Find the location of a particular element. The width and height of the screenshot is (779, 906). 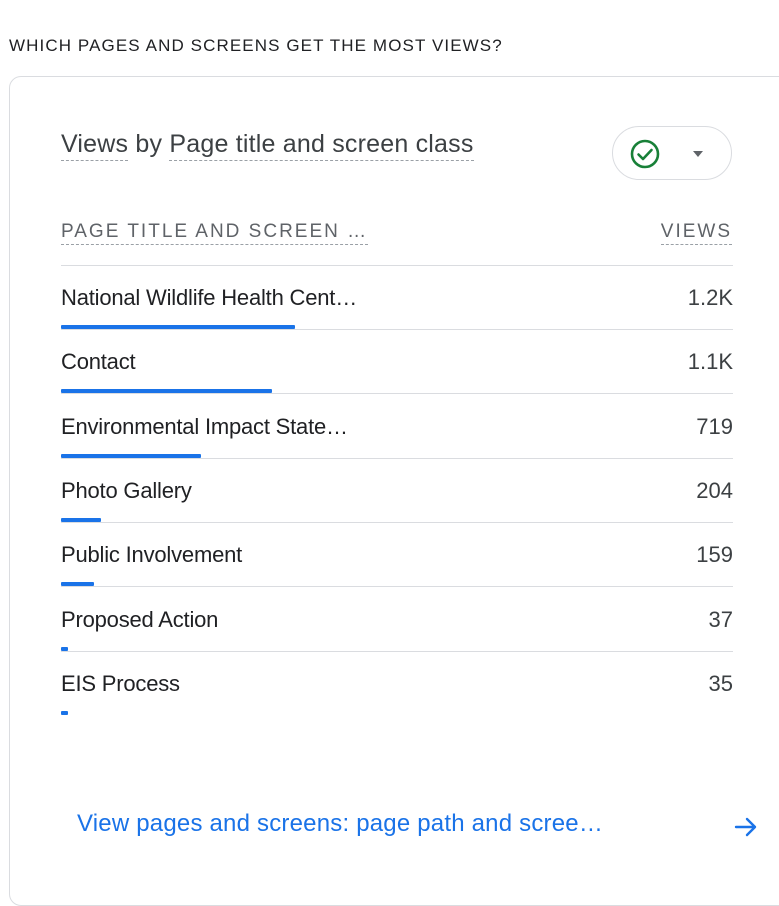

card-heading: Views by Page title and screen class is located at coordinates (267, 145).